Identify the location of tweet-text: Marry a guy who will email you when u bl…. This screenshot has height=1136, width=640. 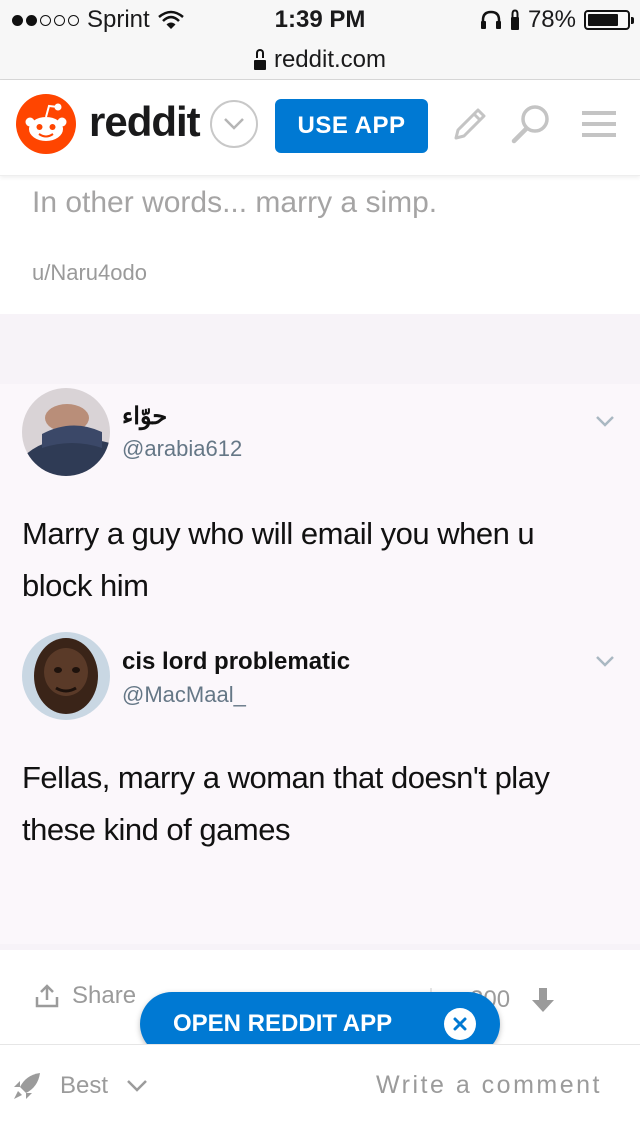
(322, 560).